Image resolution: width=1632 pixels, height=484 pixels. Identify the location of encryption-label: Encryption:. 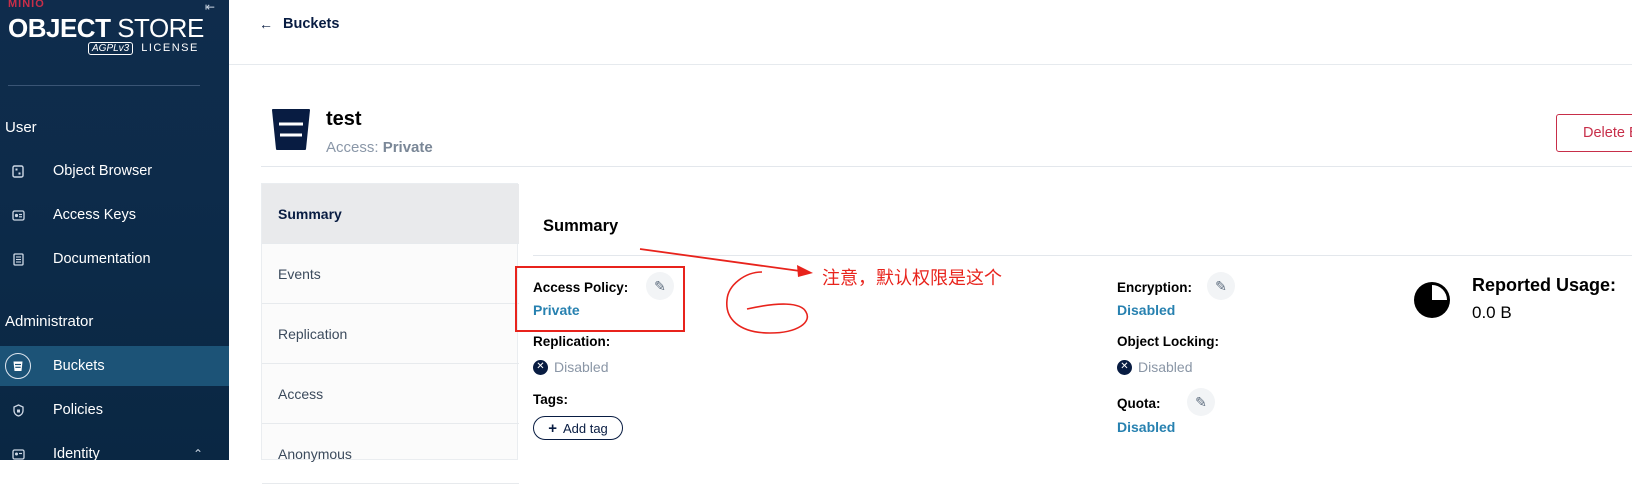
(1155, 287).